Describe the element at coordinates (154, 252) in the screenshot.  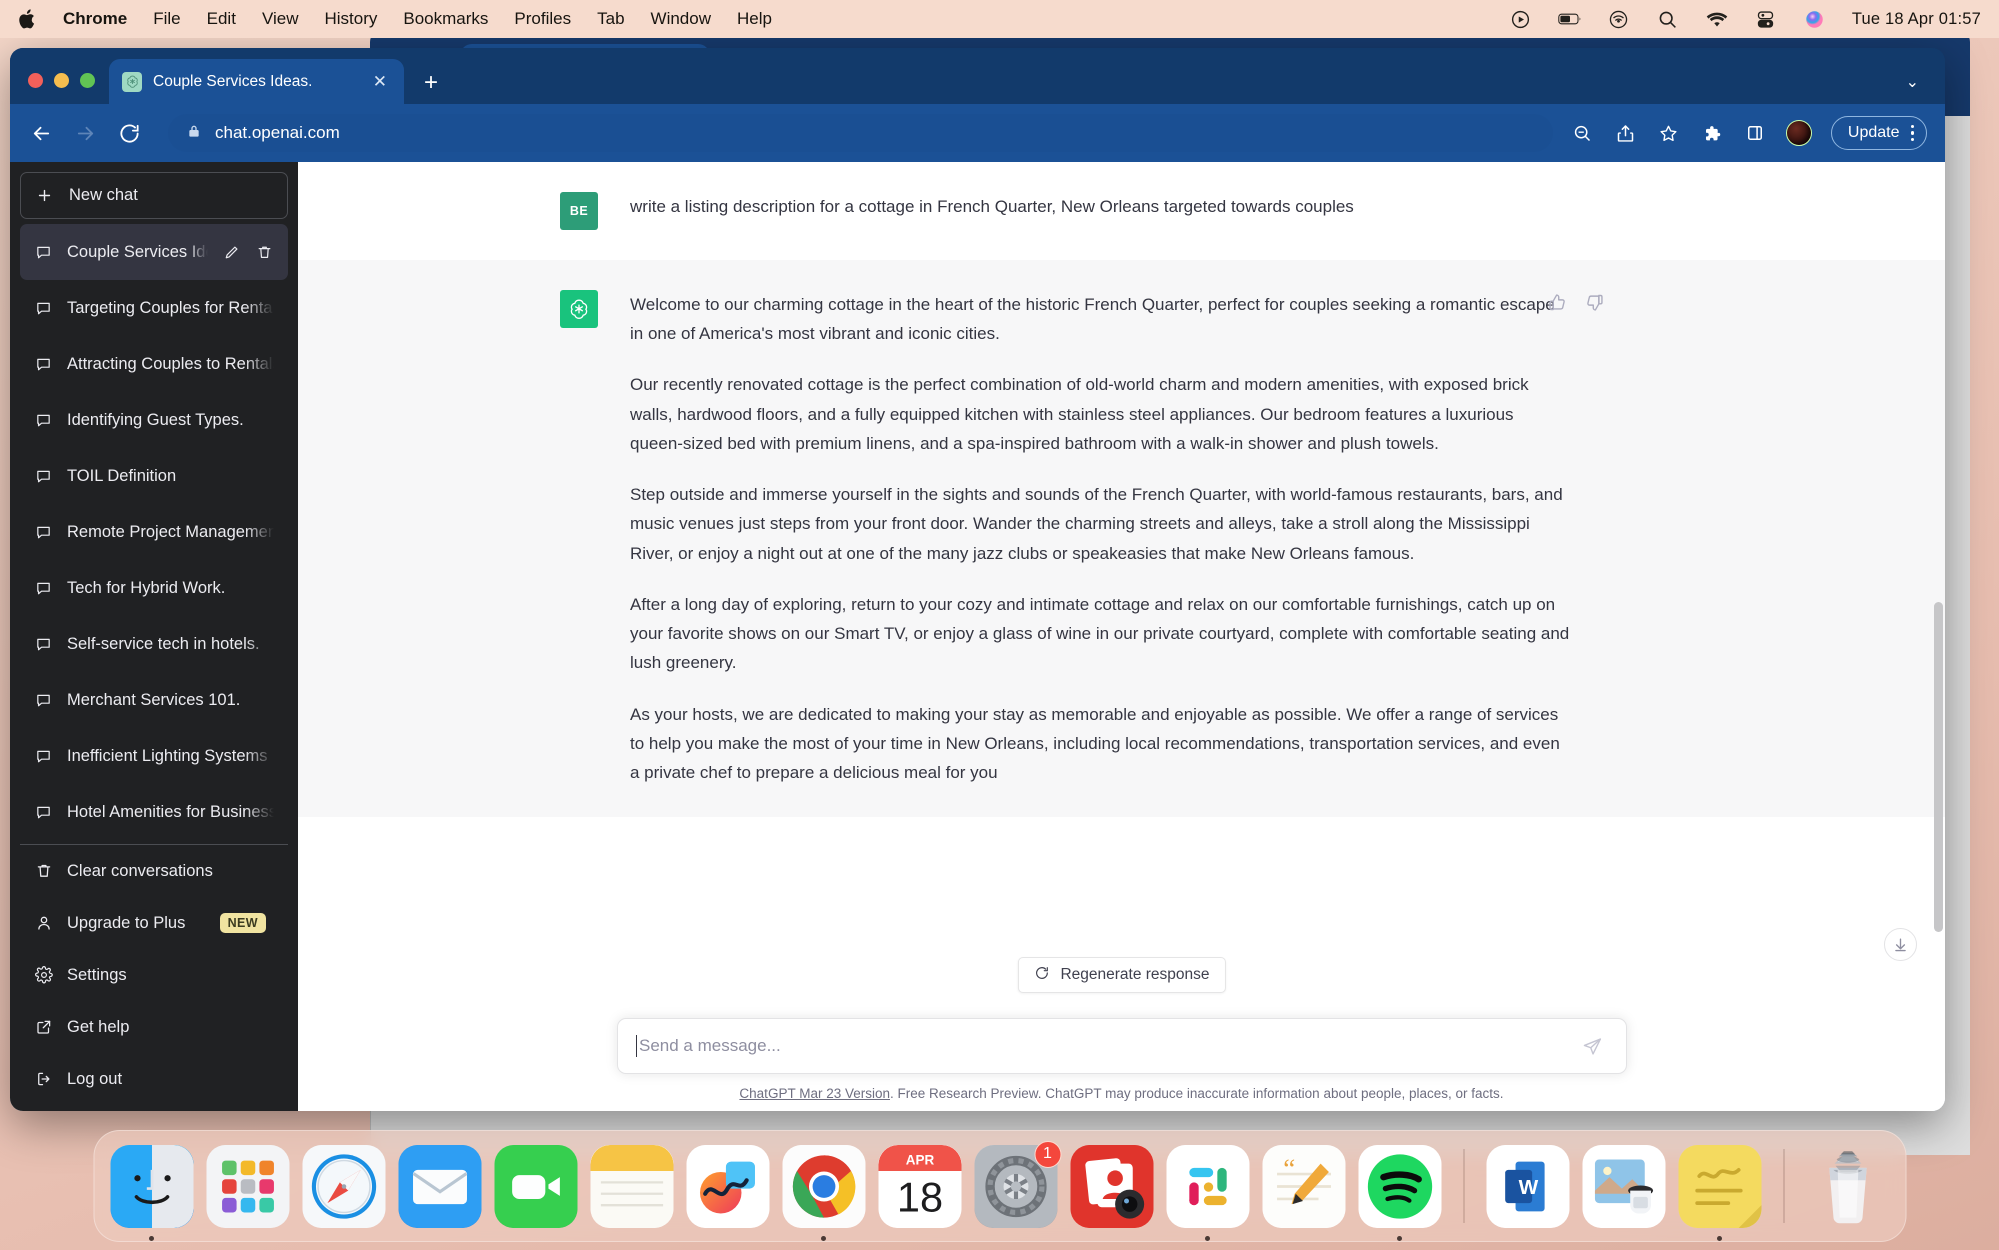
I see `sidebar-conversation-0: Couple Services Ideas.` at that location.